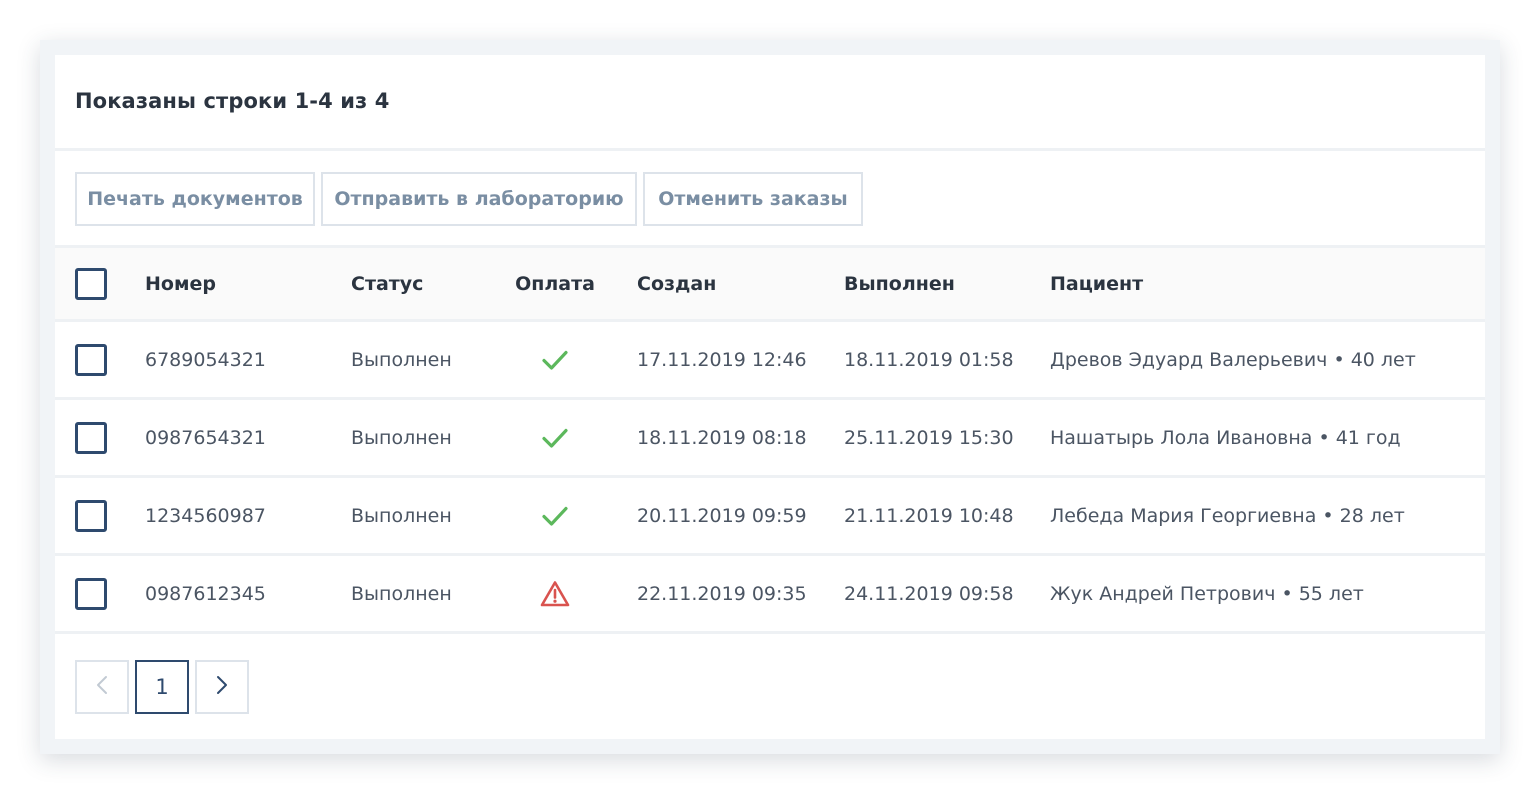 The image size is (1540, 794). I want to click on pagination-prev-button, so click(102, 687).